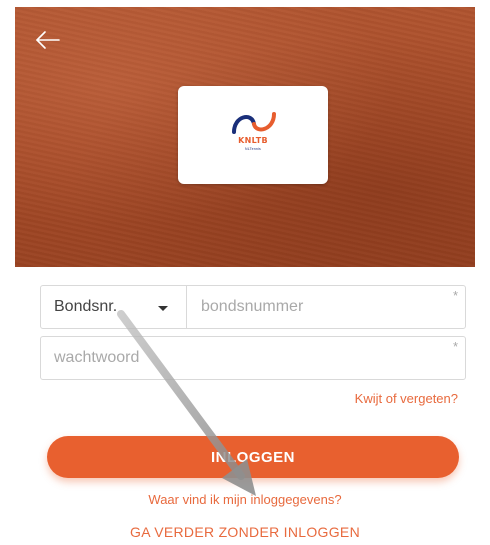 This screenshot has height=545, width=490. I want to click on where-credentials-link: Waar vind ik mijn inloggegevens?, so click(245, 499).